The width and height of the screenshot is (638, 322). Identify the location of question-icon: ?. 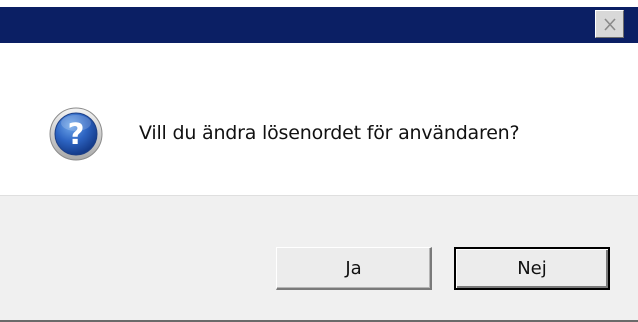
(76, 134).